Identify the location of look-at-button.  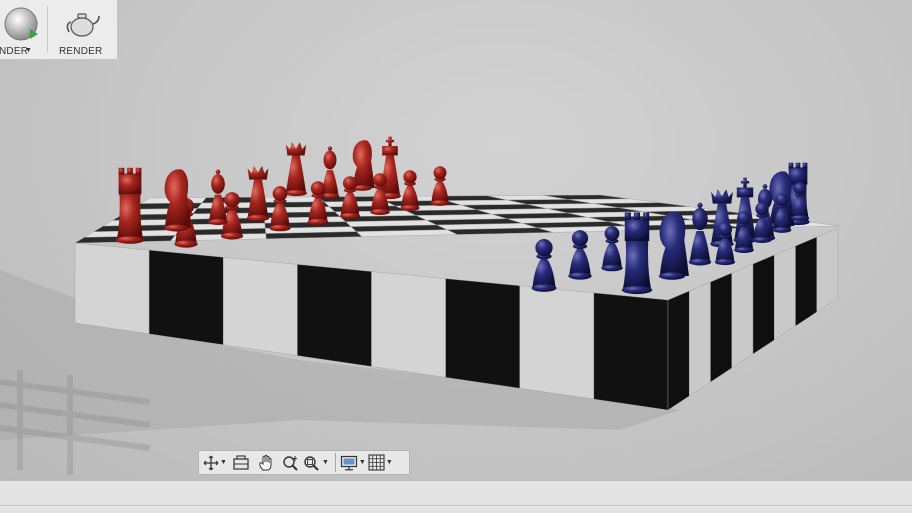
(241, 462).